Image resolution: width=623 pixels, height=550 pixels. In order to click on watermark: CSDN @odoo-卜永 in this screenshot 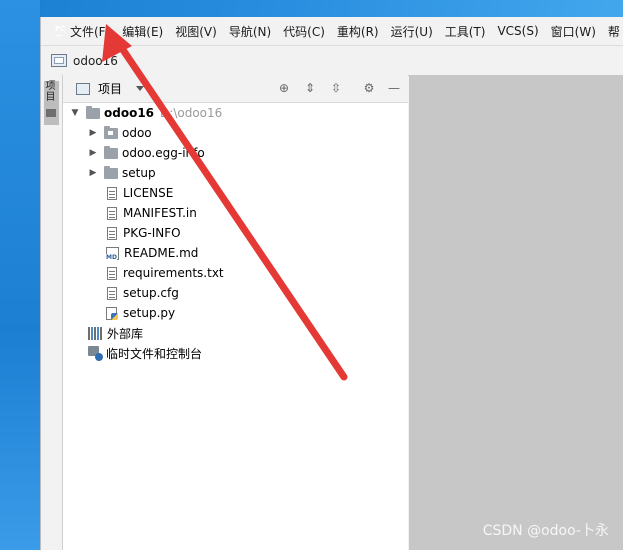, I will do `click(545, 531)`.